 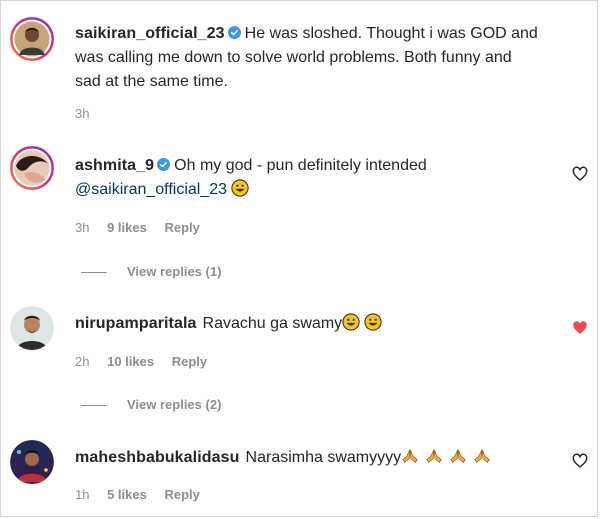 What do you see at coordinates (130, 361) in the screenshot?
I see `likes-count: 10 likes` at bounding box center [130, 361].